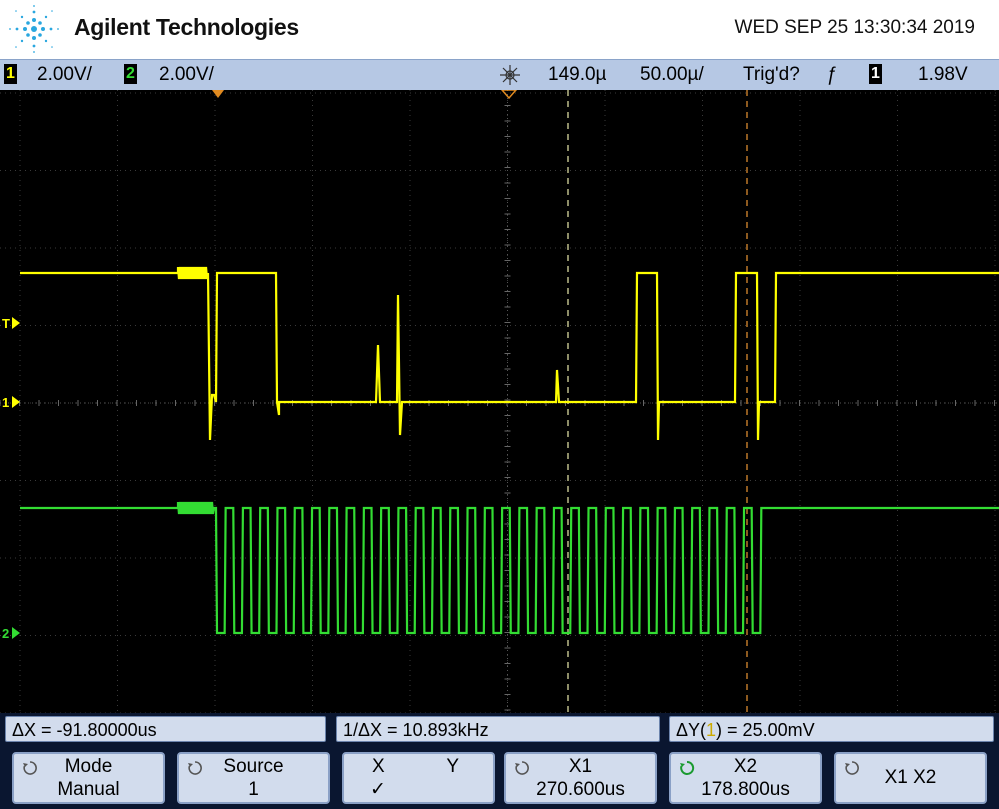 The image size is (999, 809). What do you see at coordinates (16, 633) in the screenshot?
I see `ch2-ground-marker-arrow` at bounding box center [16, 633].